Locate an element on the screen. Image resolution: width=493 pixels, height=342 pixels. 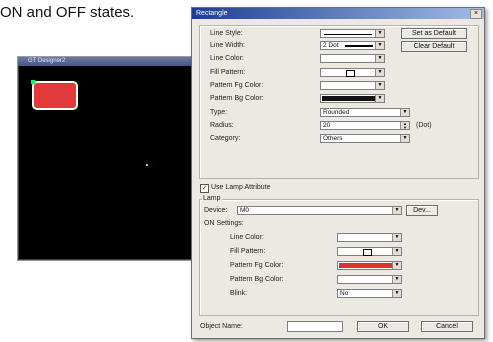
lamp-group-label: Lamp is located at coordinates (212, 198).